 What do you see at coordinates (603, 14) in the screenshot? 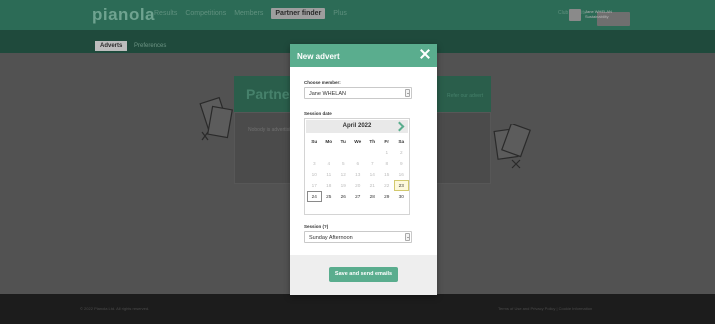
I see `user-menu-label: Jane WHELAN Sustainability` at bounding box center [603, 14].